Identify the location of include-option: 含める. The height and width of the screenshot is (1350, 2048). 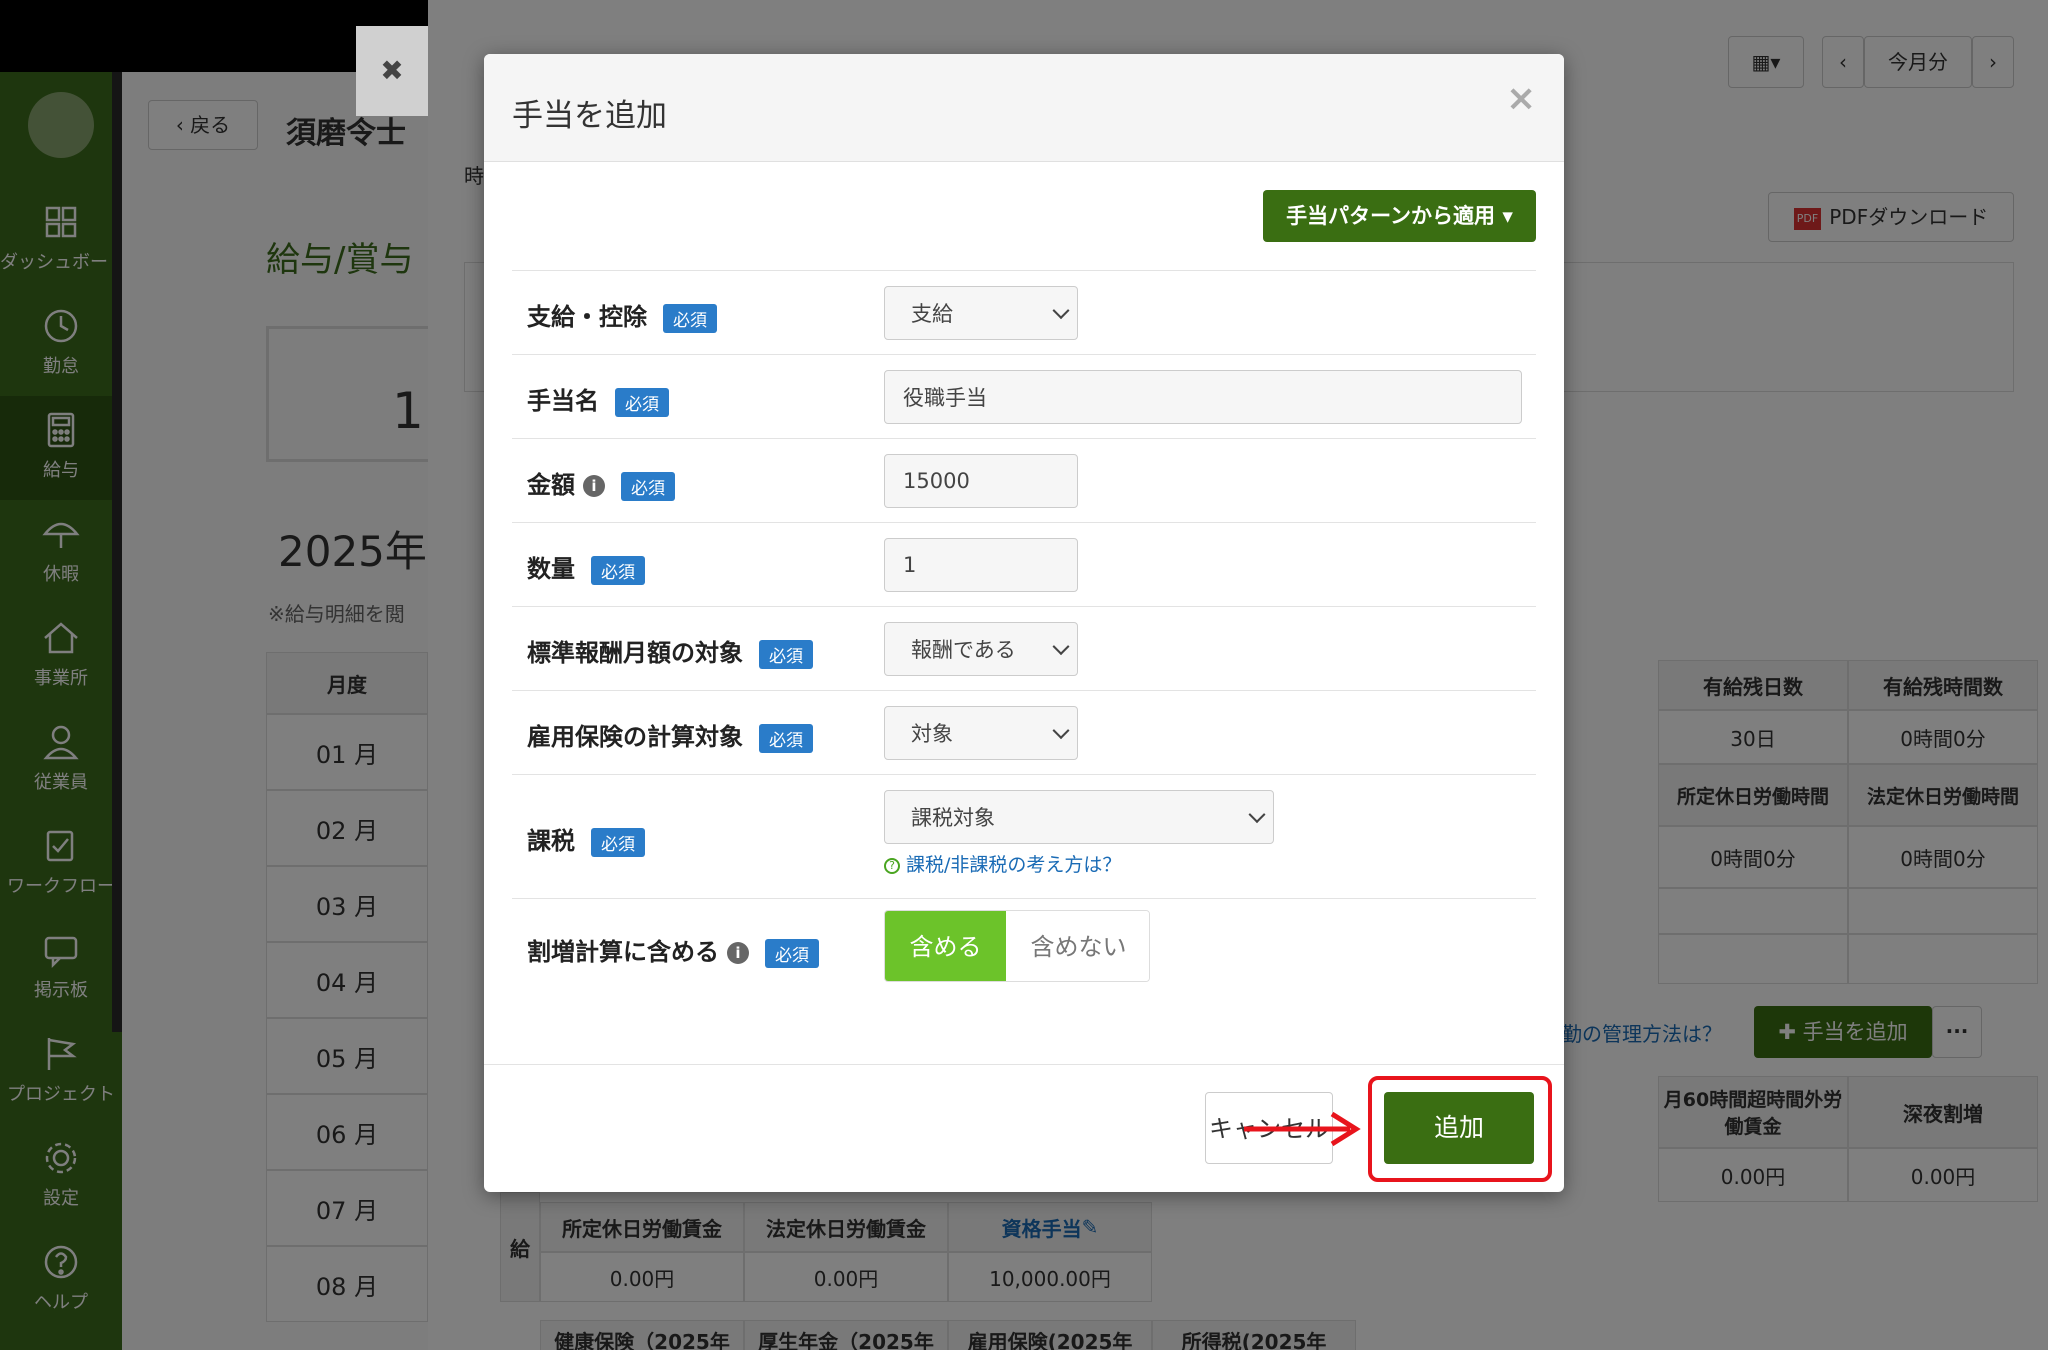
(945, 946).